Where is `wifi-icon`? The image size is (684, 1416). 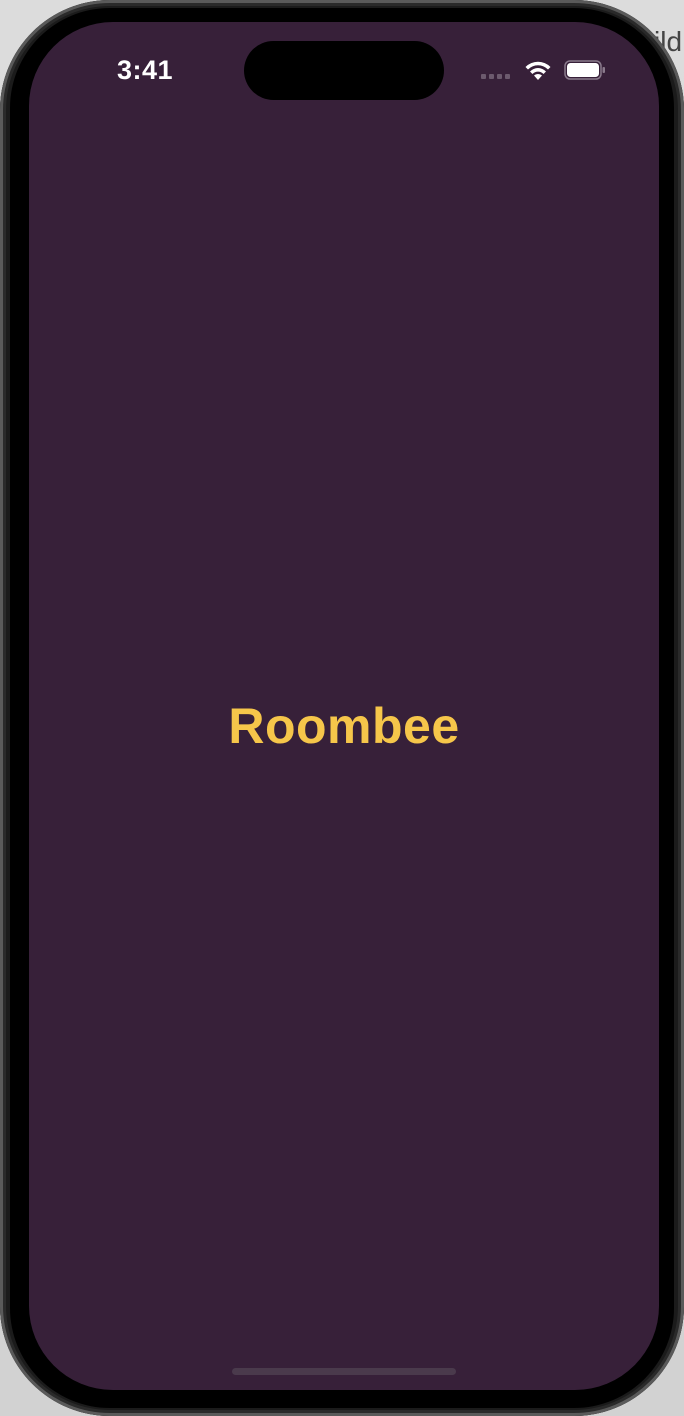
wifi-icon is located at coordinates (538, 70).